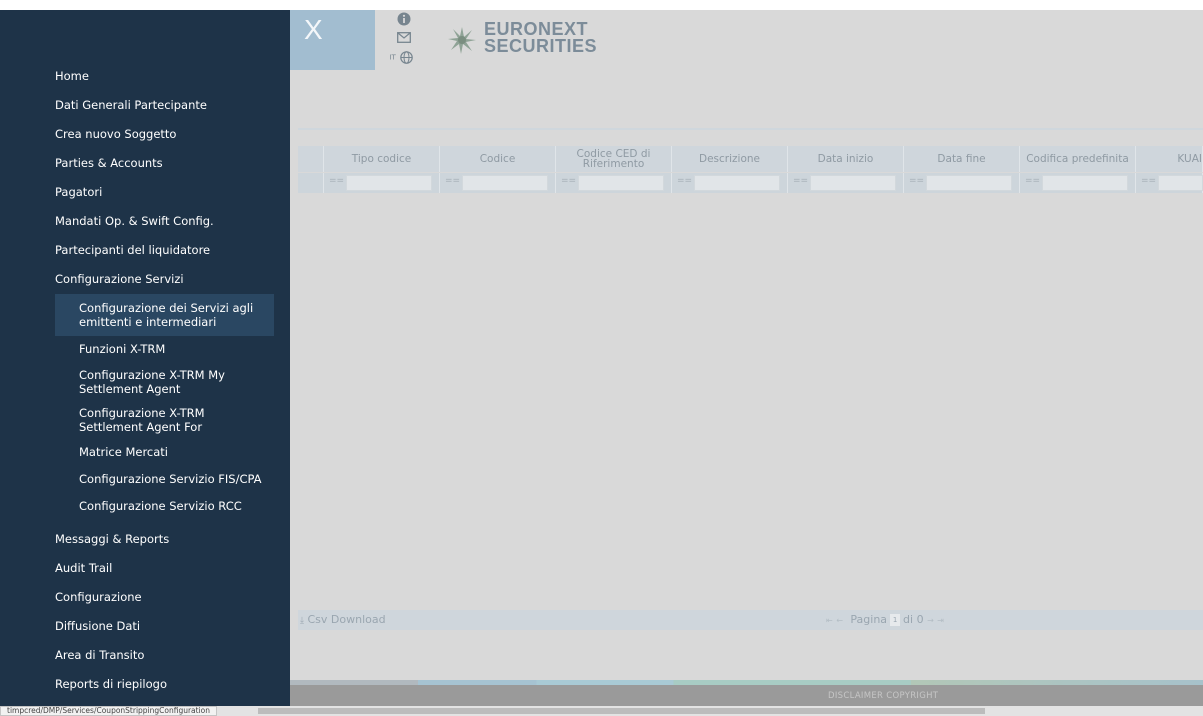  Describe the element at coordinates (1078, 159) in the screenshot. I see `column-header-codifica-predefinita: Codifica predefinita` at that location.